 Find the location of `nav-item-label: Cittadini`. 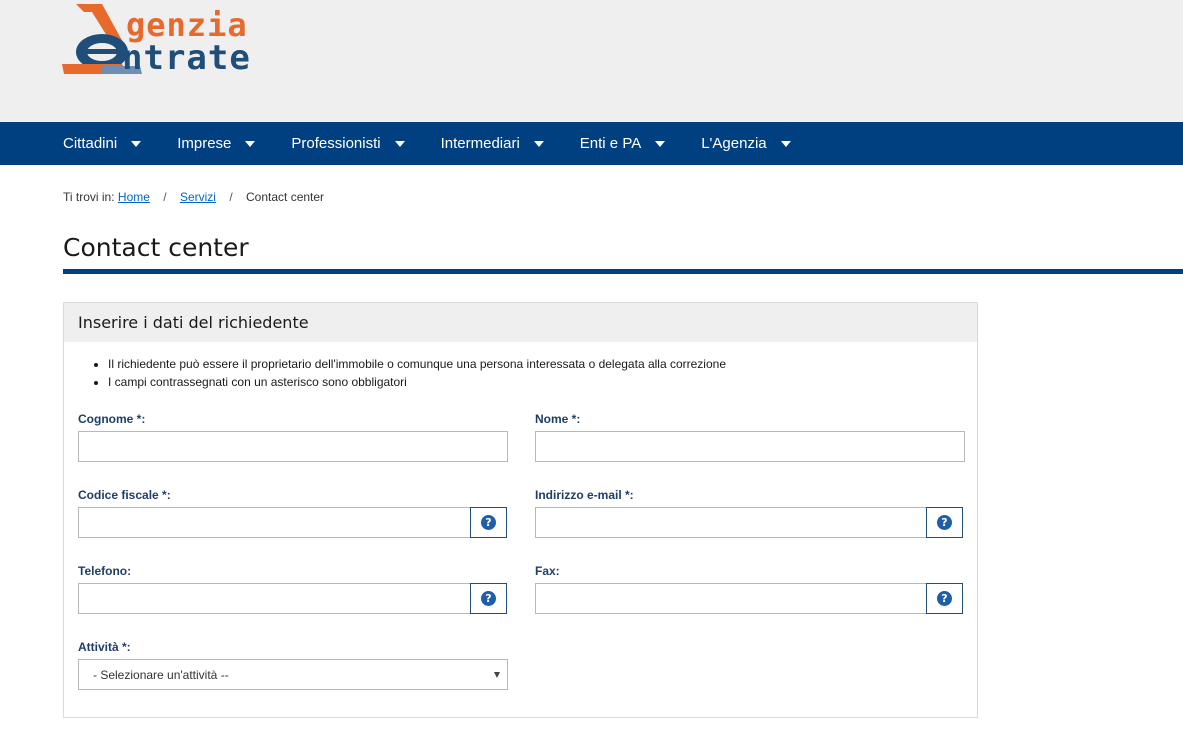

nav-item-label: Cittadini is located at coordinates (90, 143).